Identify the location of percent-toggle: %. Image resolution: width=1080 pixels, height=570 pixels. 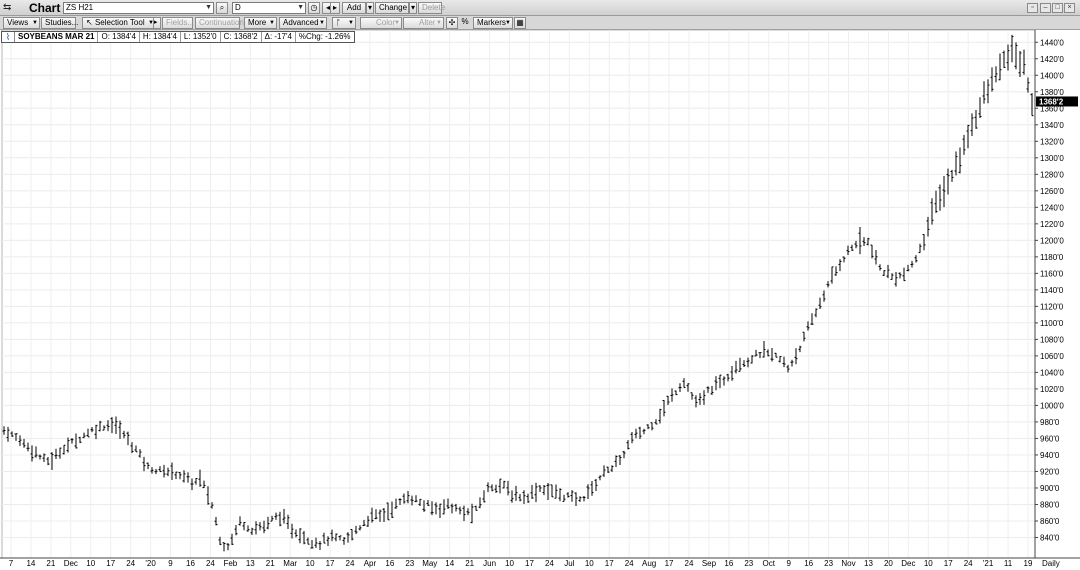
(465, 23).